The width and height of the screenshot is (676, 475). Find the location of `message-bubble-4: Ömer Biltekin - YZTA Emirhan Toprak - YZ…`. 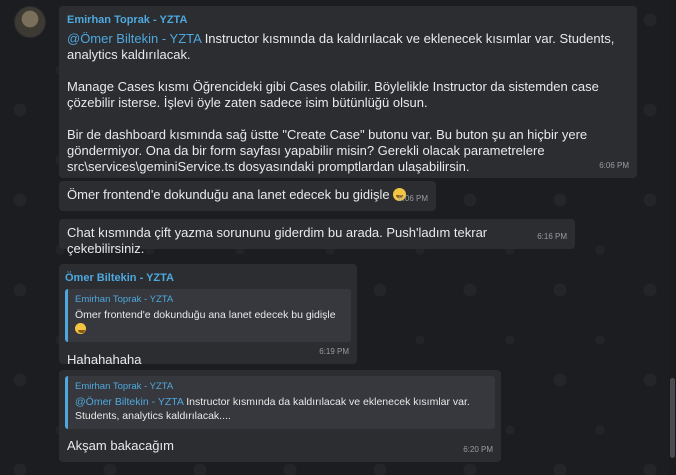

message-bubble-4: Ömer Biltekin - YZTA Emirhan Toprak - YZ… is located at coordinates (208, 315).